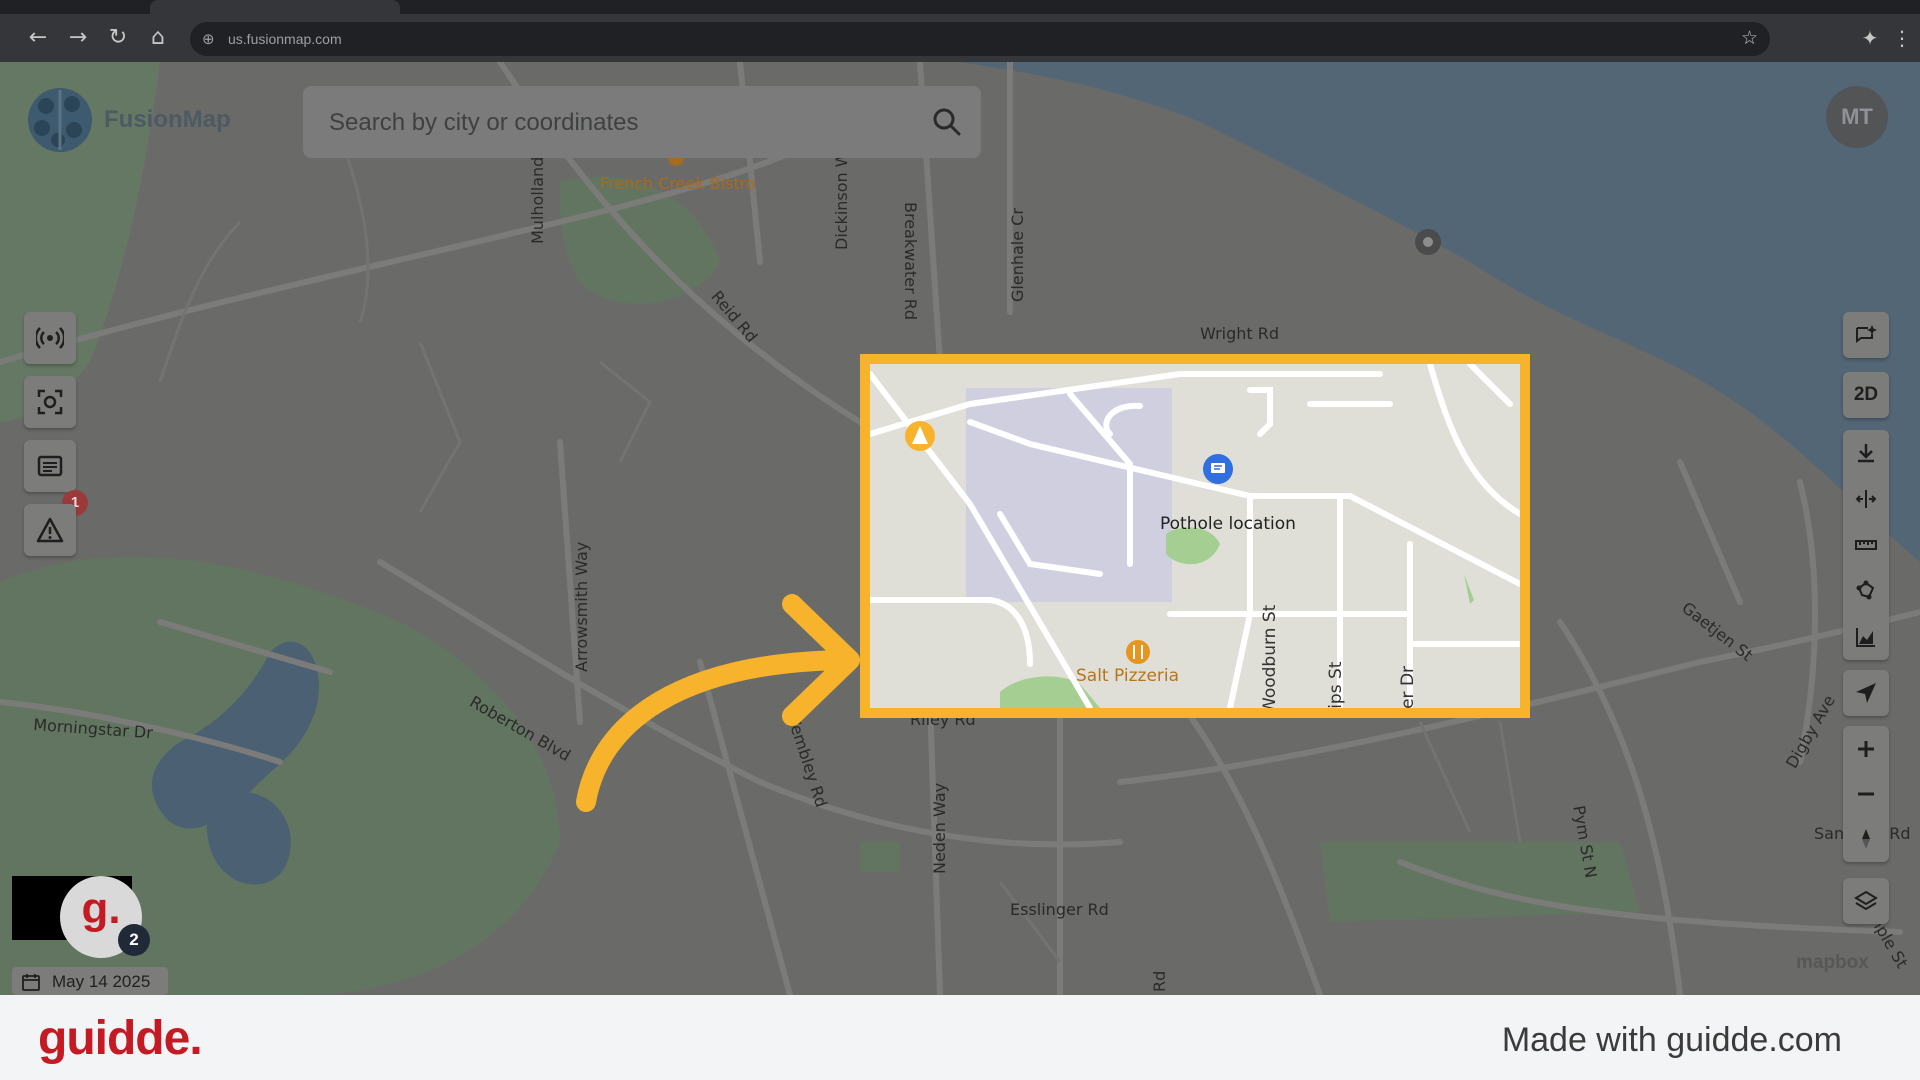 The image size is (1920, 1080). I want to click on brain-logo-icon, so click(60, 120).